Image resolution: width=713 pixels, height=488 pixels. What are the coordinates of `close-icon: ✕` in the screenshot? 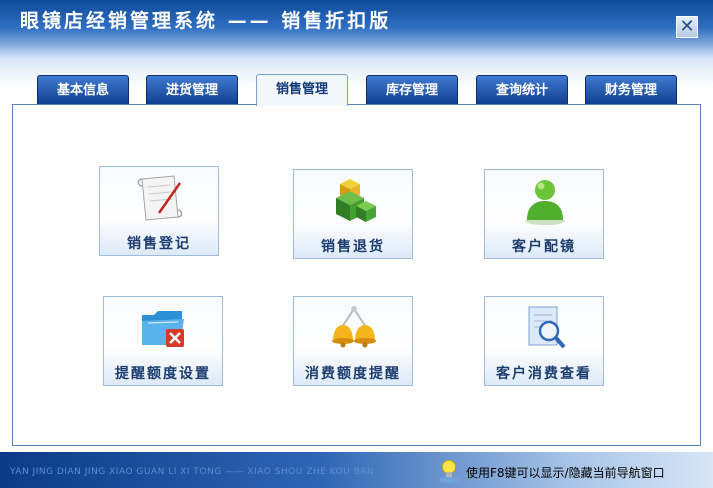 It's located at (687, 26).